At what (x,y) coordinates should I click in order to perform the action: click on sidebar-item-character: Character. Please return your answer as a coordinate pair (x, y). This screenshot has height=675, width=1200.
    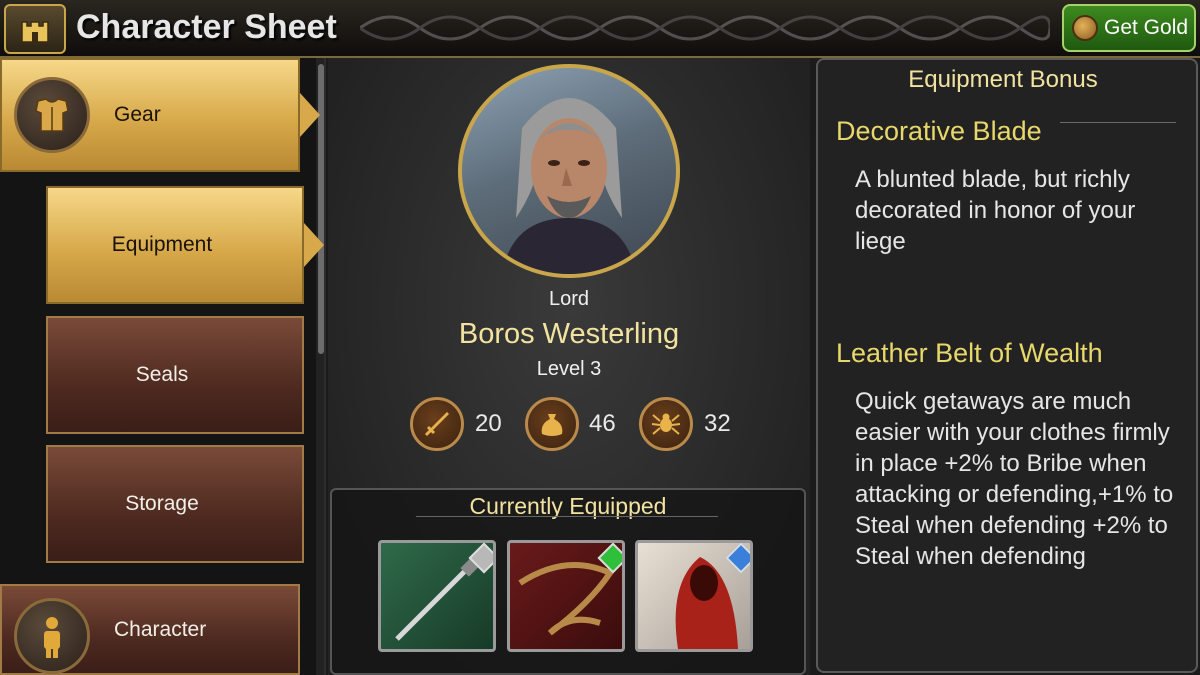
    Looking at the image, I should click on (150, 629).